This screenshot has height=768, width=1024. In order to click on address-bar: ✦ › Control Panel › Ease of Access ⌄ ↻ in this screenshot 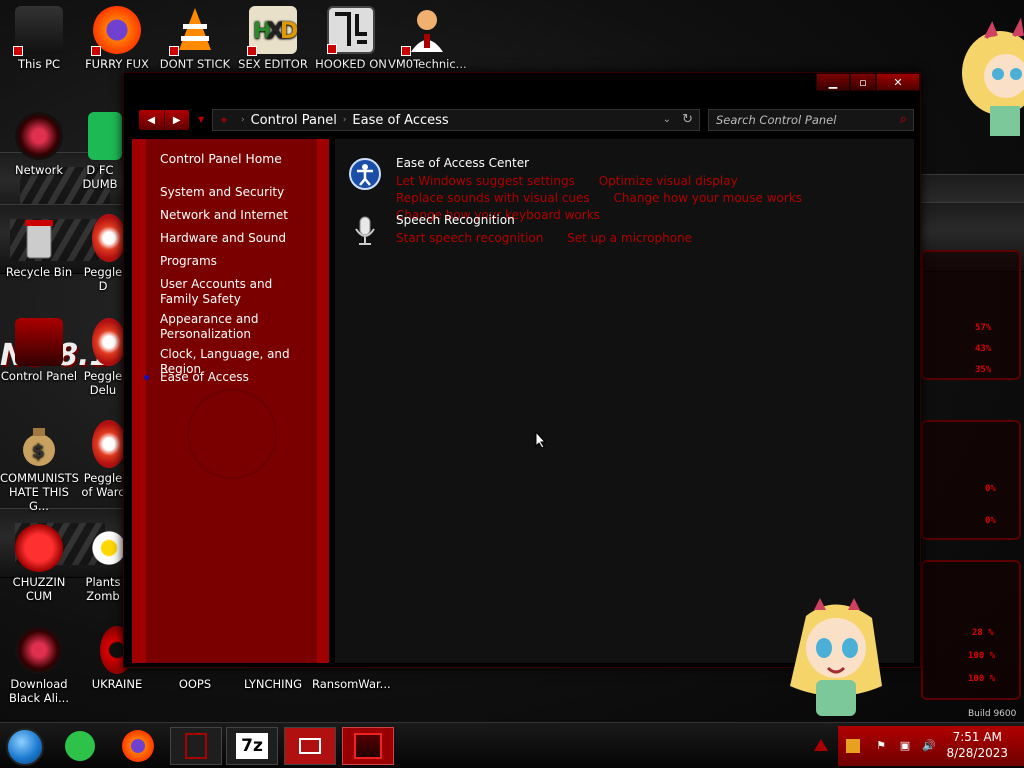, I will do `click(456, 120)`.